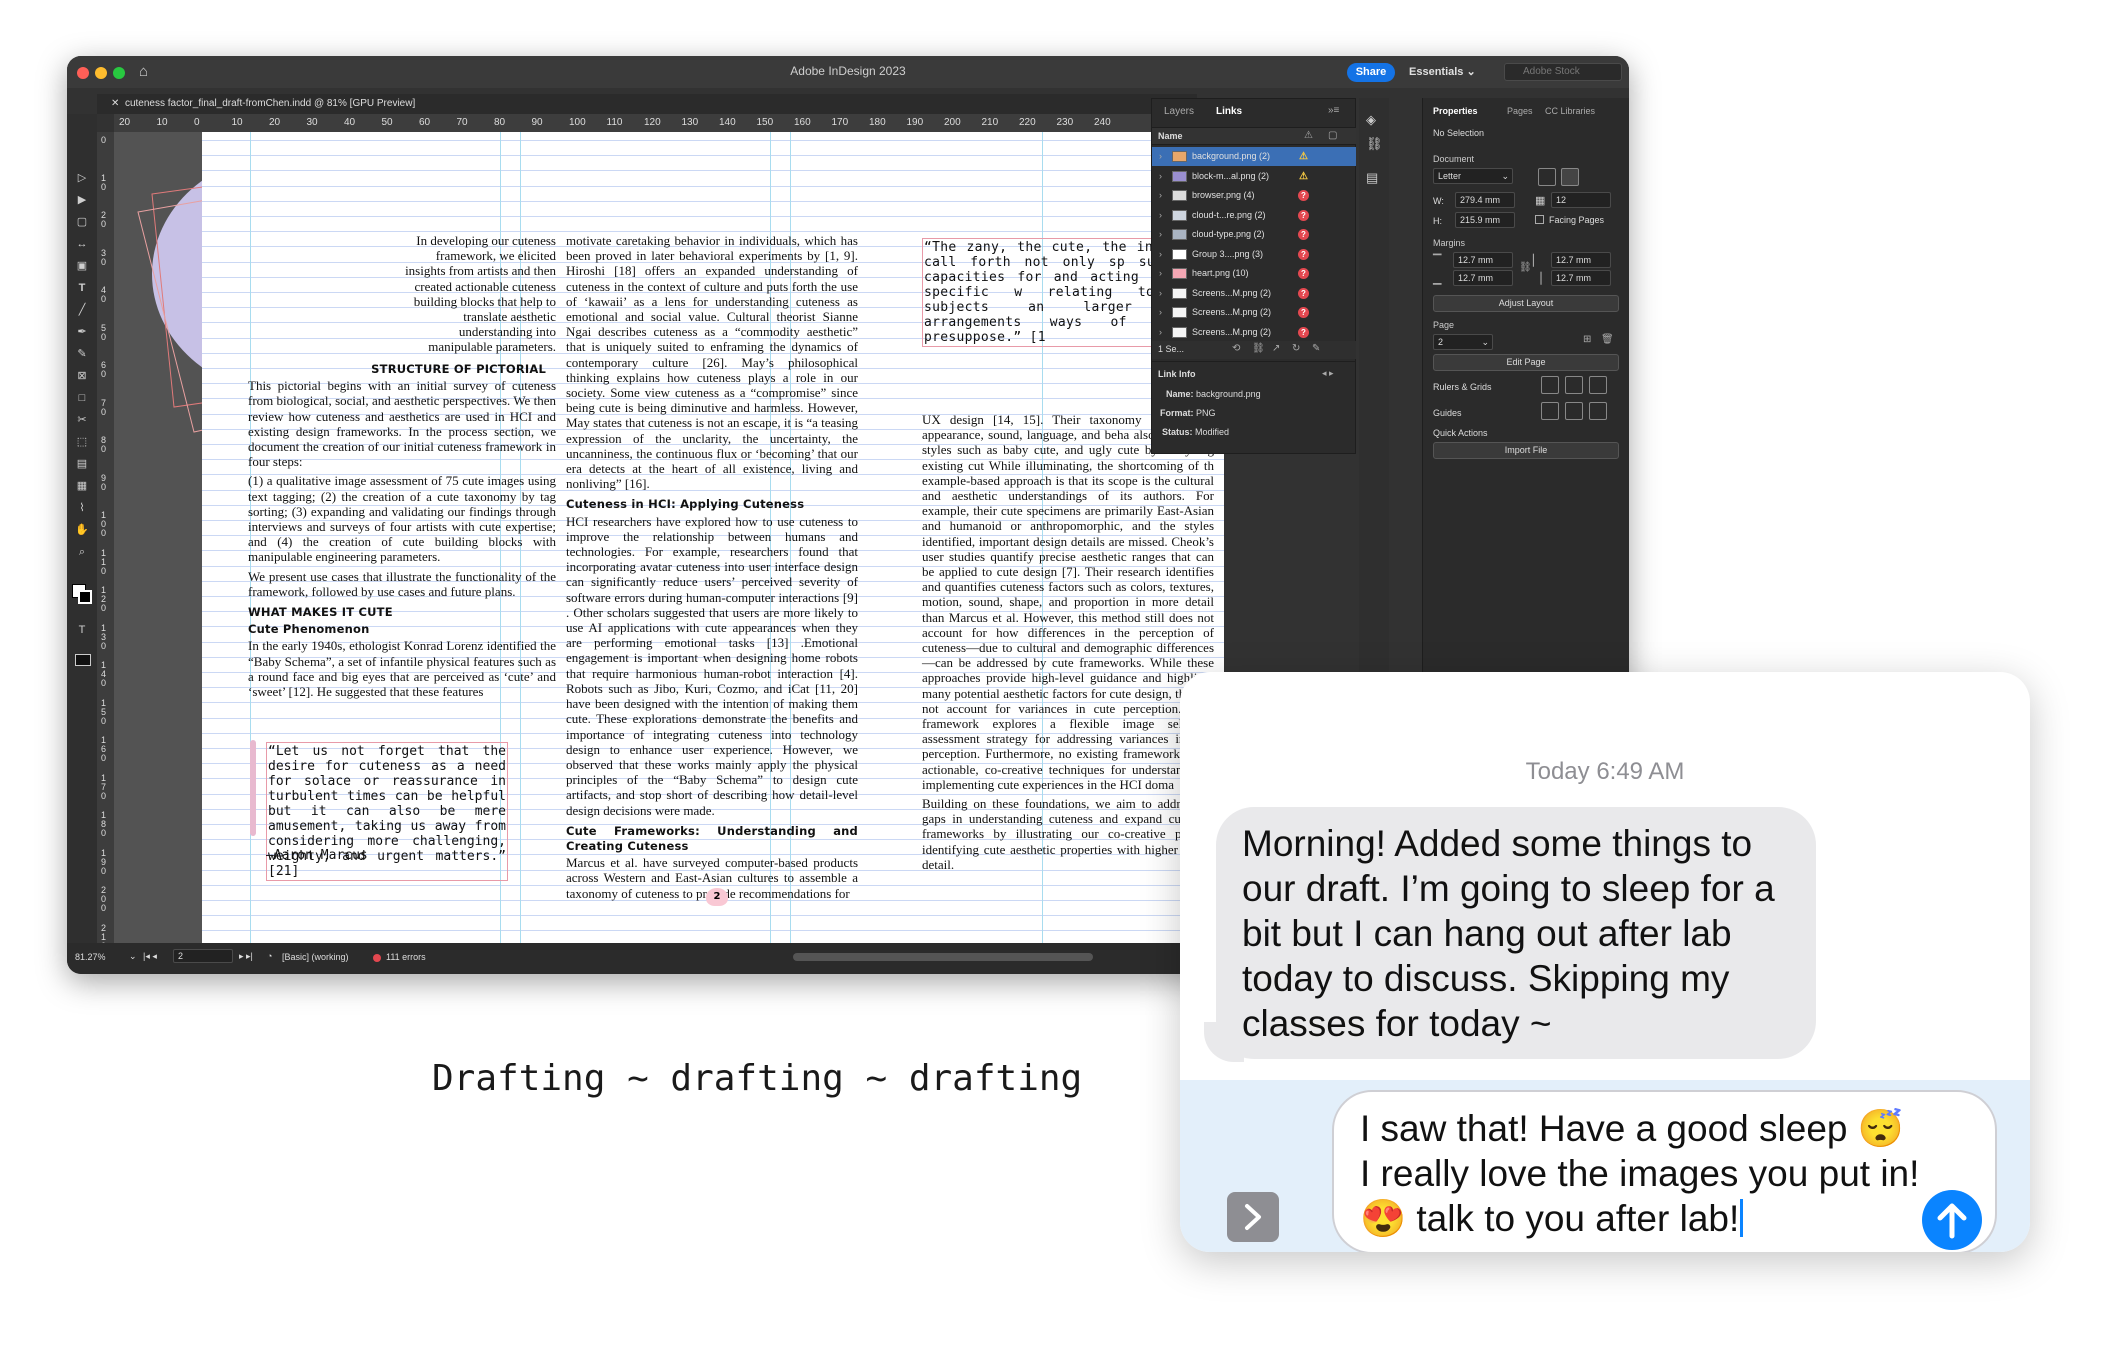  What do you see at coordinates (82, 552) in the screenshot?
I see `zoom-tool-icon: ⌕` at bounding box center [82, 552].